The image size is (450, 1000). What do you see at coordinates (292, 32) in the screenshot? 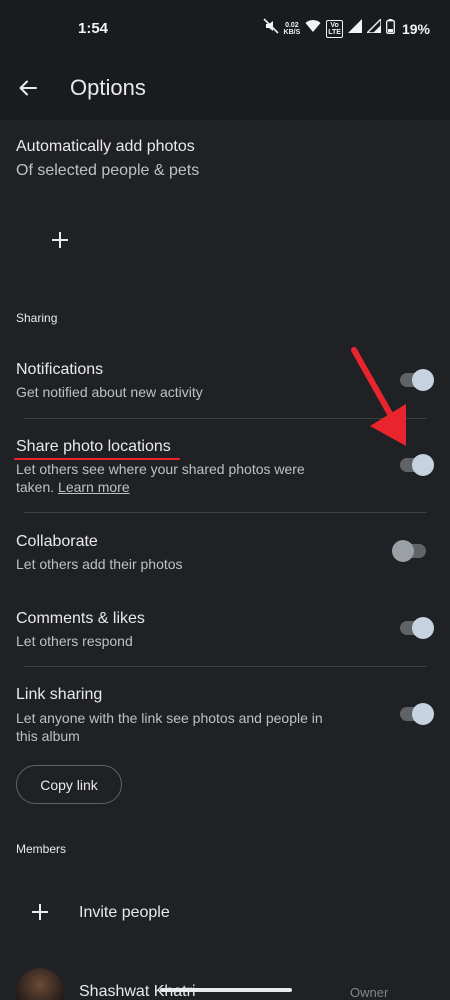
I see `network-speed-unit: KB/S` at bounding box center [292, 32].